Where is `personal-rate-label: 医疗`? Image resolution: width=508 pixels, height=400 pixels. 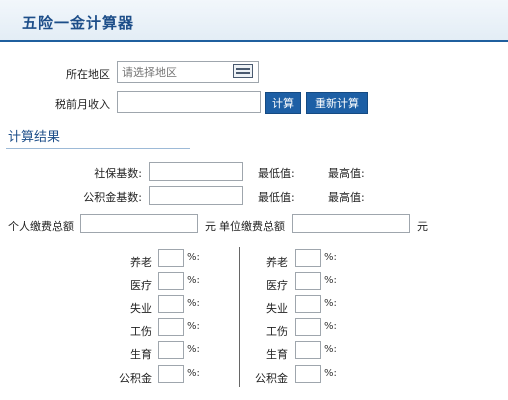
personal-rate-label: 医疗 is located at coordinates (141, 285).